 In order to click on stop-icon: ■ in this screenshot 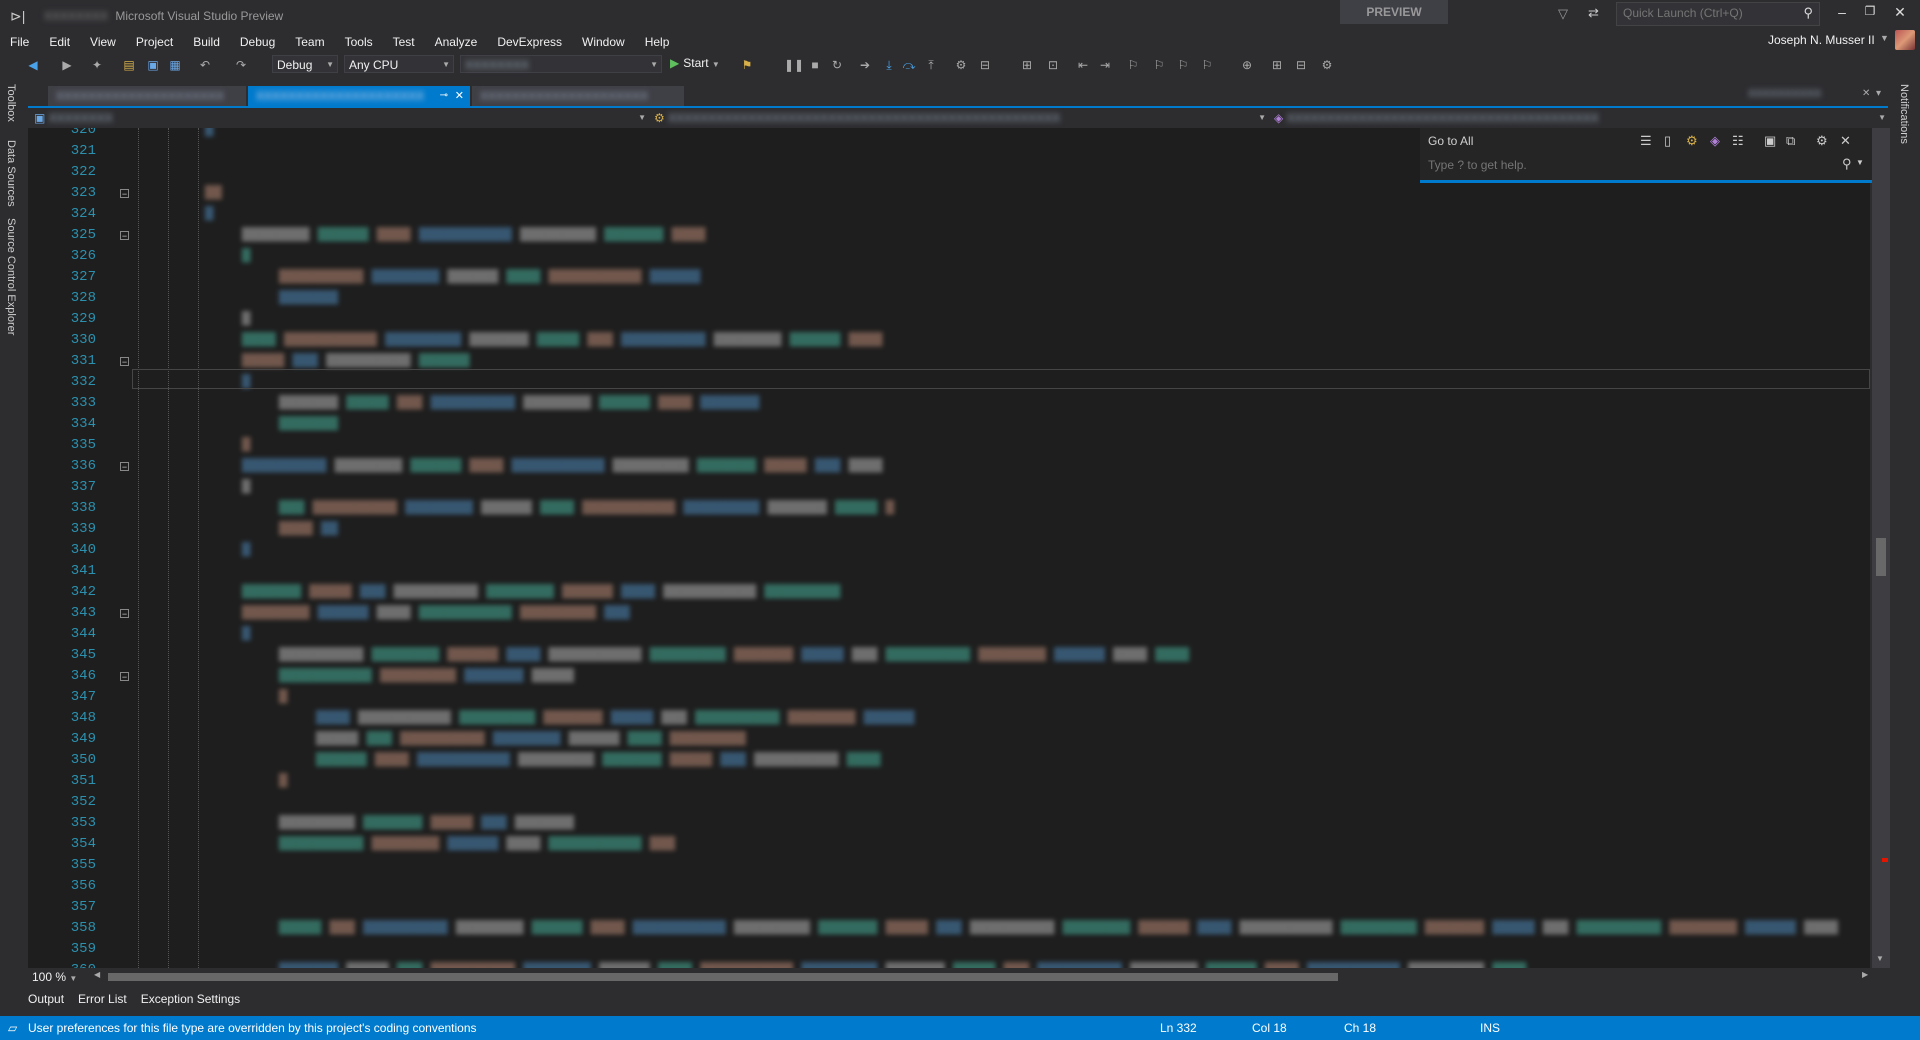, I will do `click(815, 65)`.